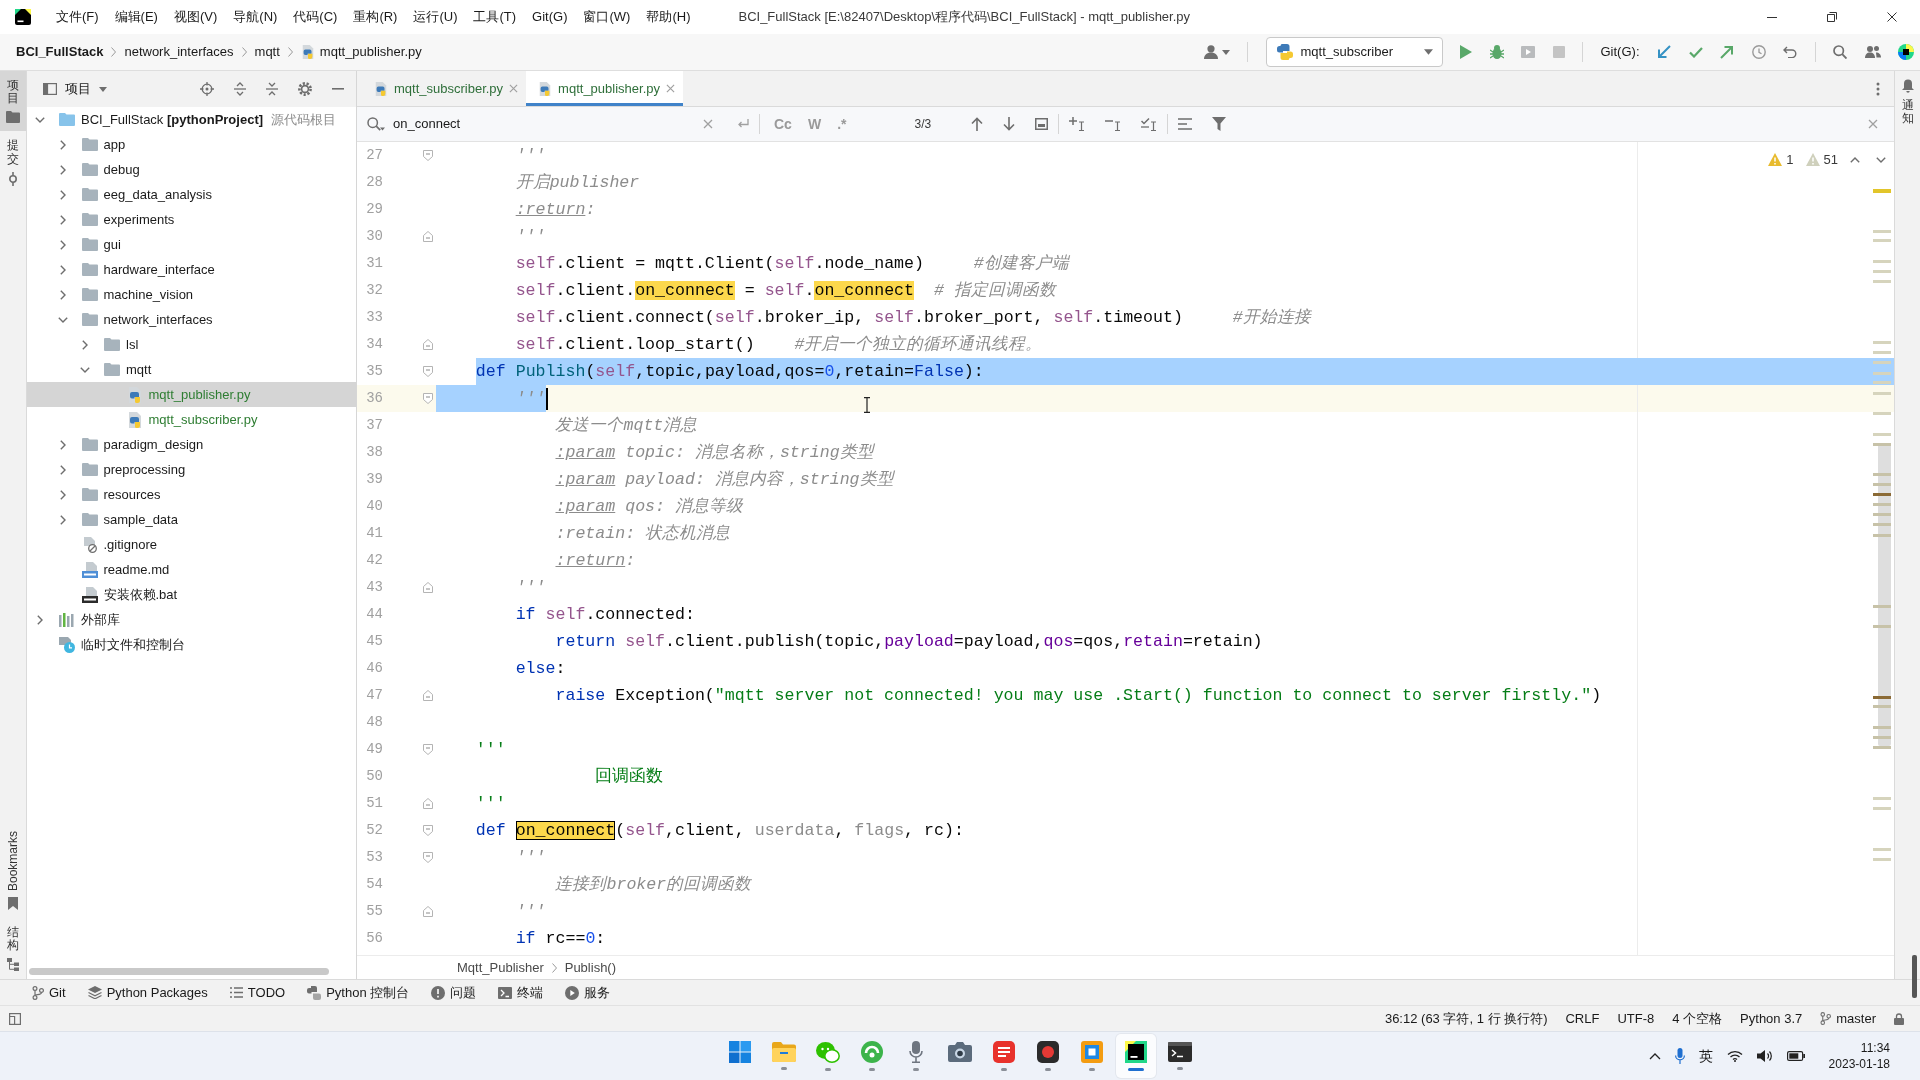 Image resolution: width=1920 pixels, height=1080 pixels. Describe the element at coordinates (548, 124) in the screenshot. I see `search-field: on_connect` at that location.